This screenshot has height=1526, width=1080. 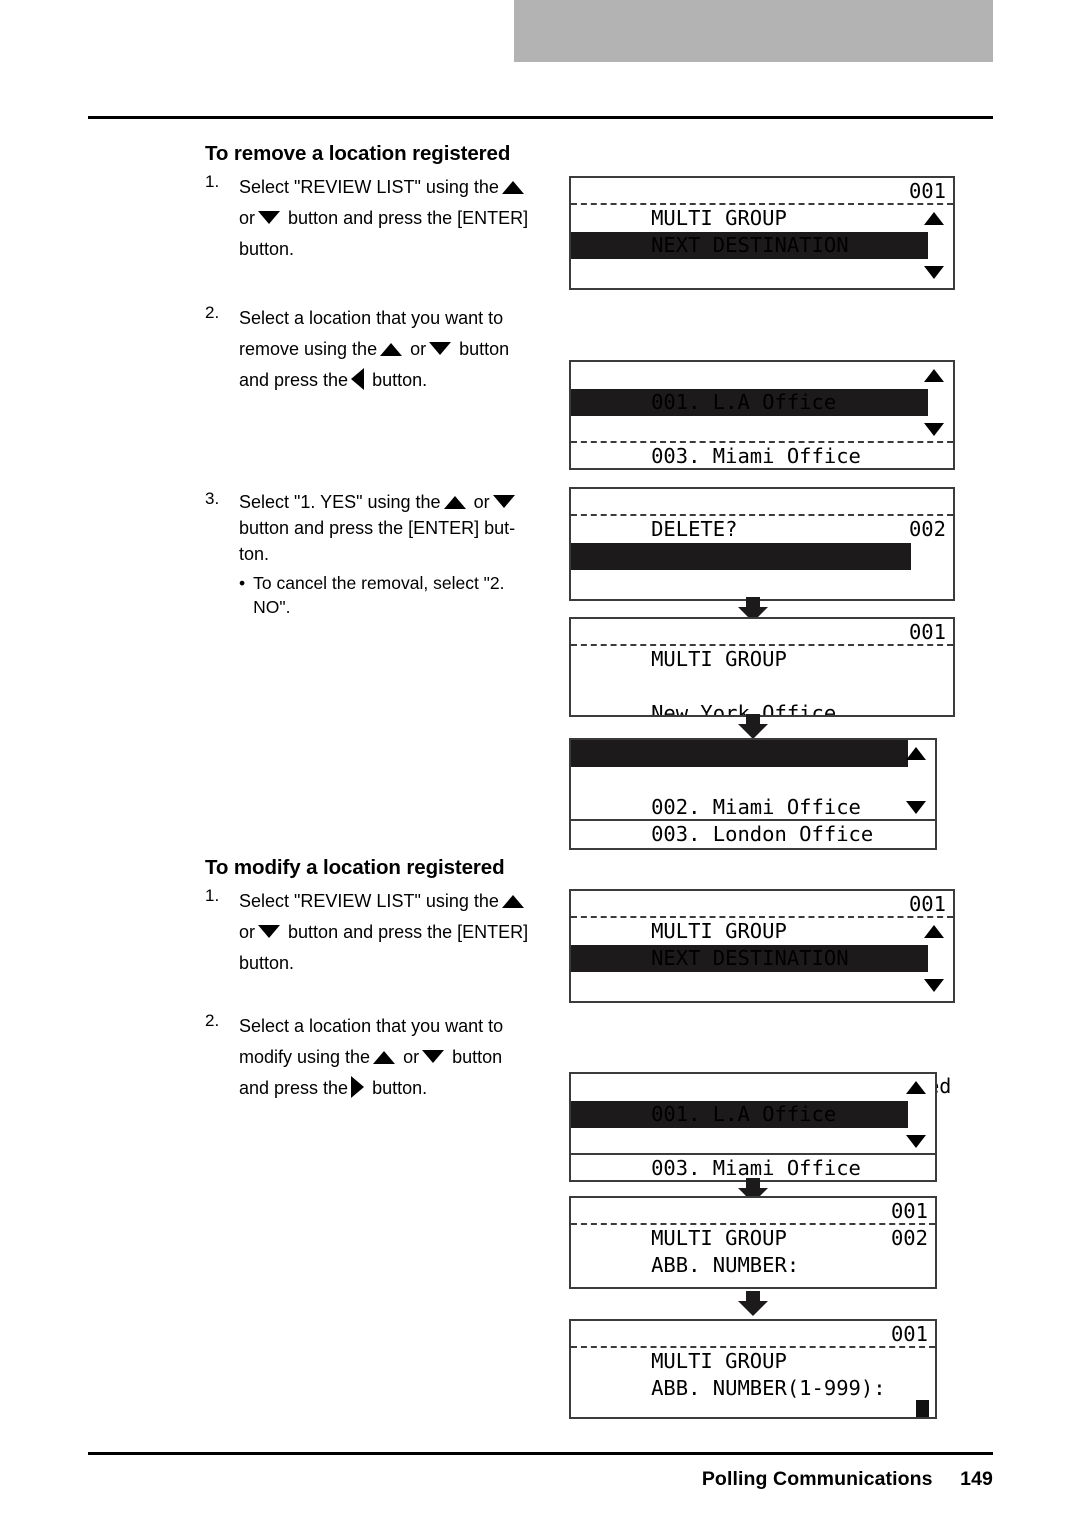 What do you see at coordinates (922, 1408) in the screenshot?
I see `text-cursor` at bounding box center [922, 1408].